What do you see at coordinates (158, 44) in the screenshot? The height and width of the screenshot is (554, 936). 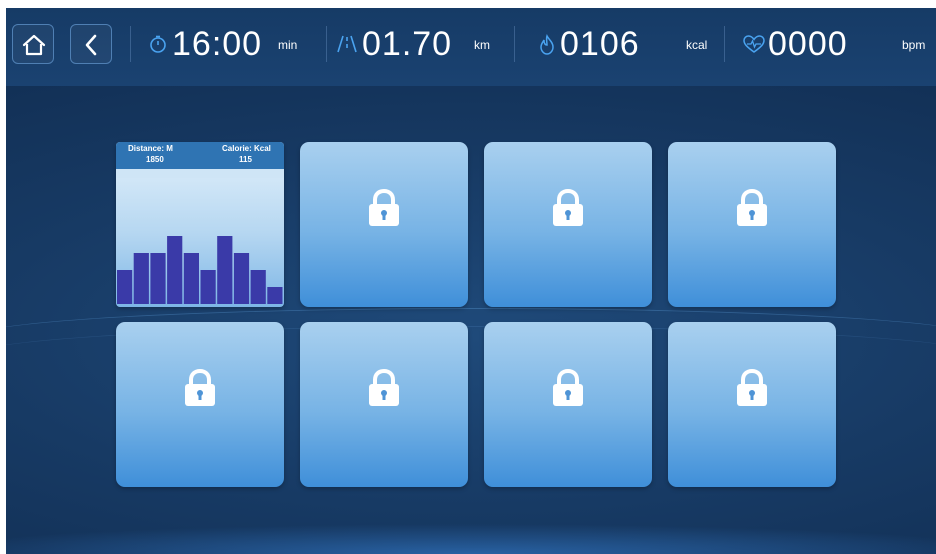 I see `stopwatch-icon` at bounding box center [158, 44].